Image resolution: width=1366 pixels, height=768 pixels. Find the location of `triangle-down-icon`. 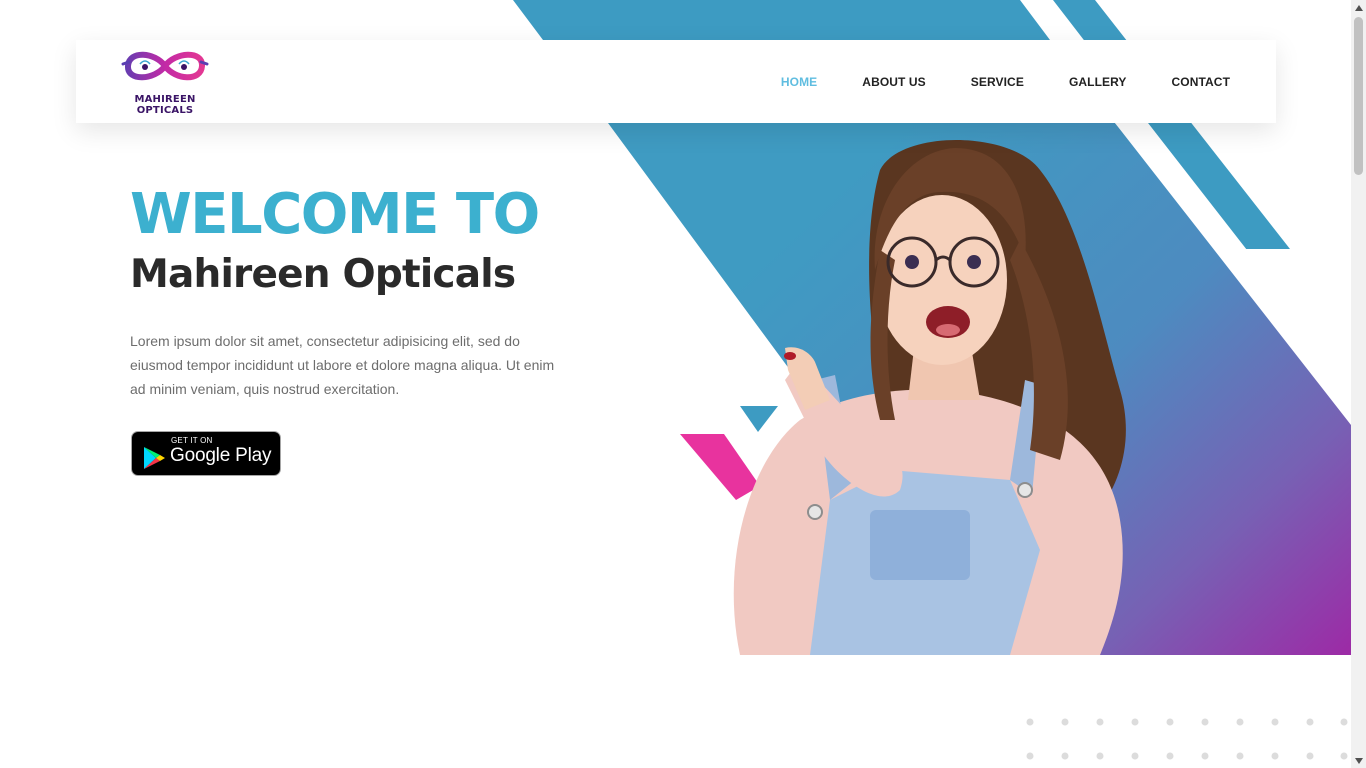

triangle-down-icon is located at coordinates (1358, 760).